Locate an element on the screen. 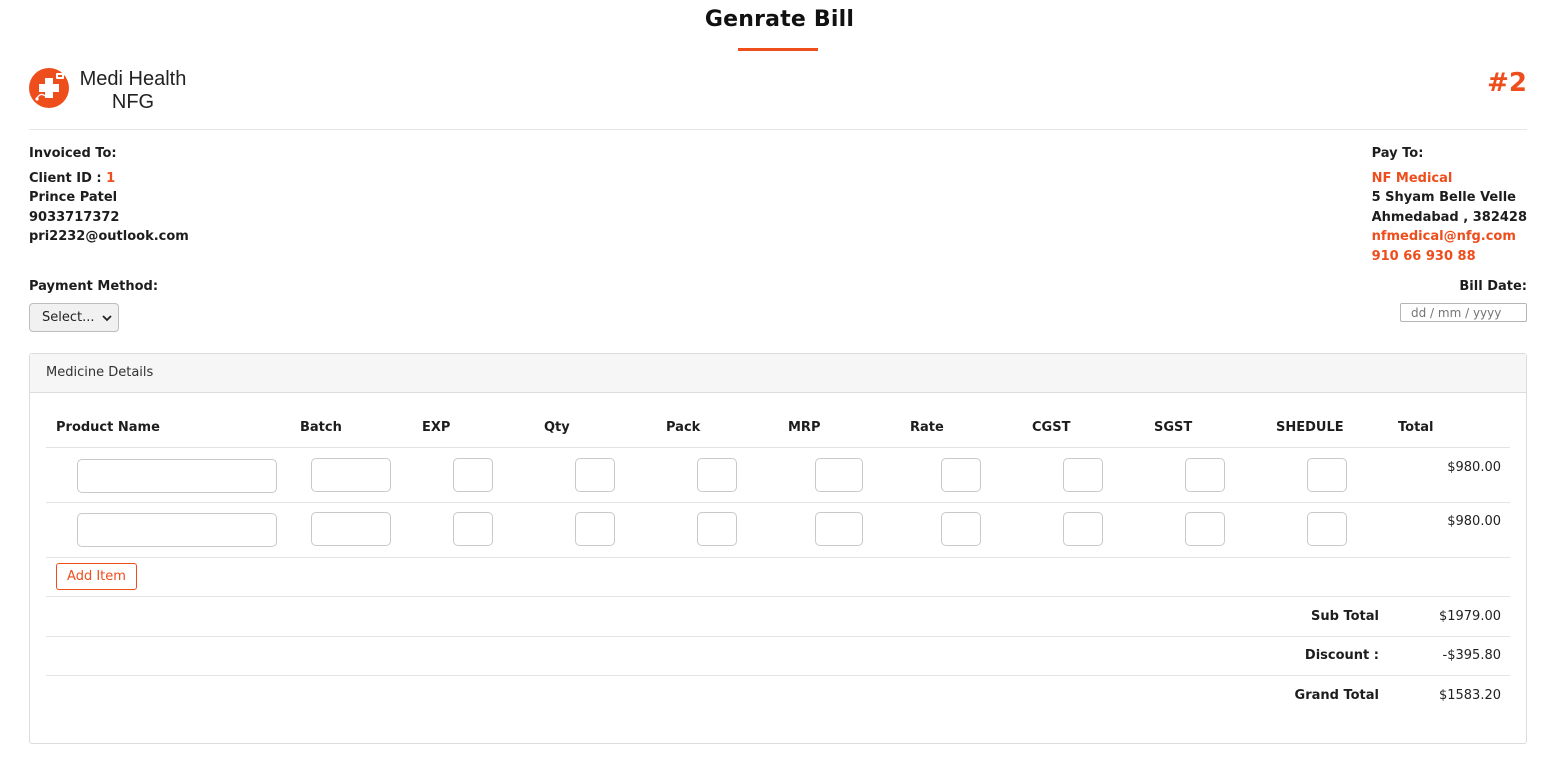 This screenshot has height=763, width=1559. add-item-button: Add Item is located at coordinates (96, 576).